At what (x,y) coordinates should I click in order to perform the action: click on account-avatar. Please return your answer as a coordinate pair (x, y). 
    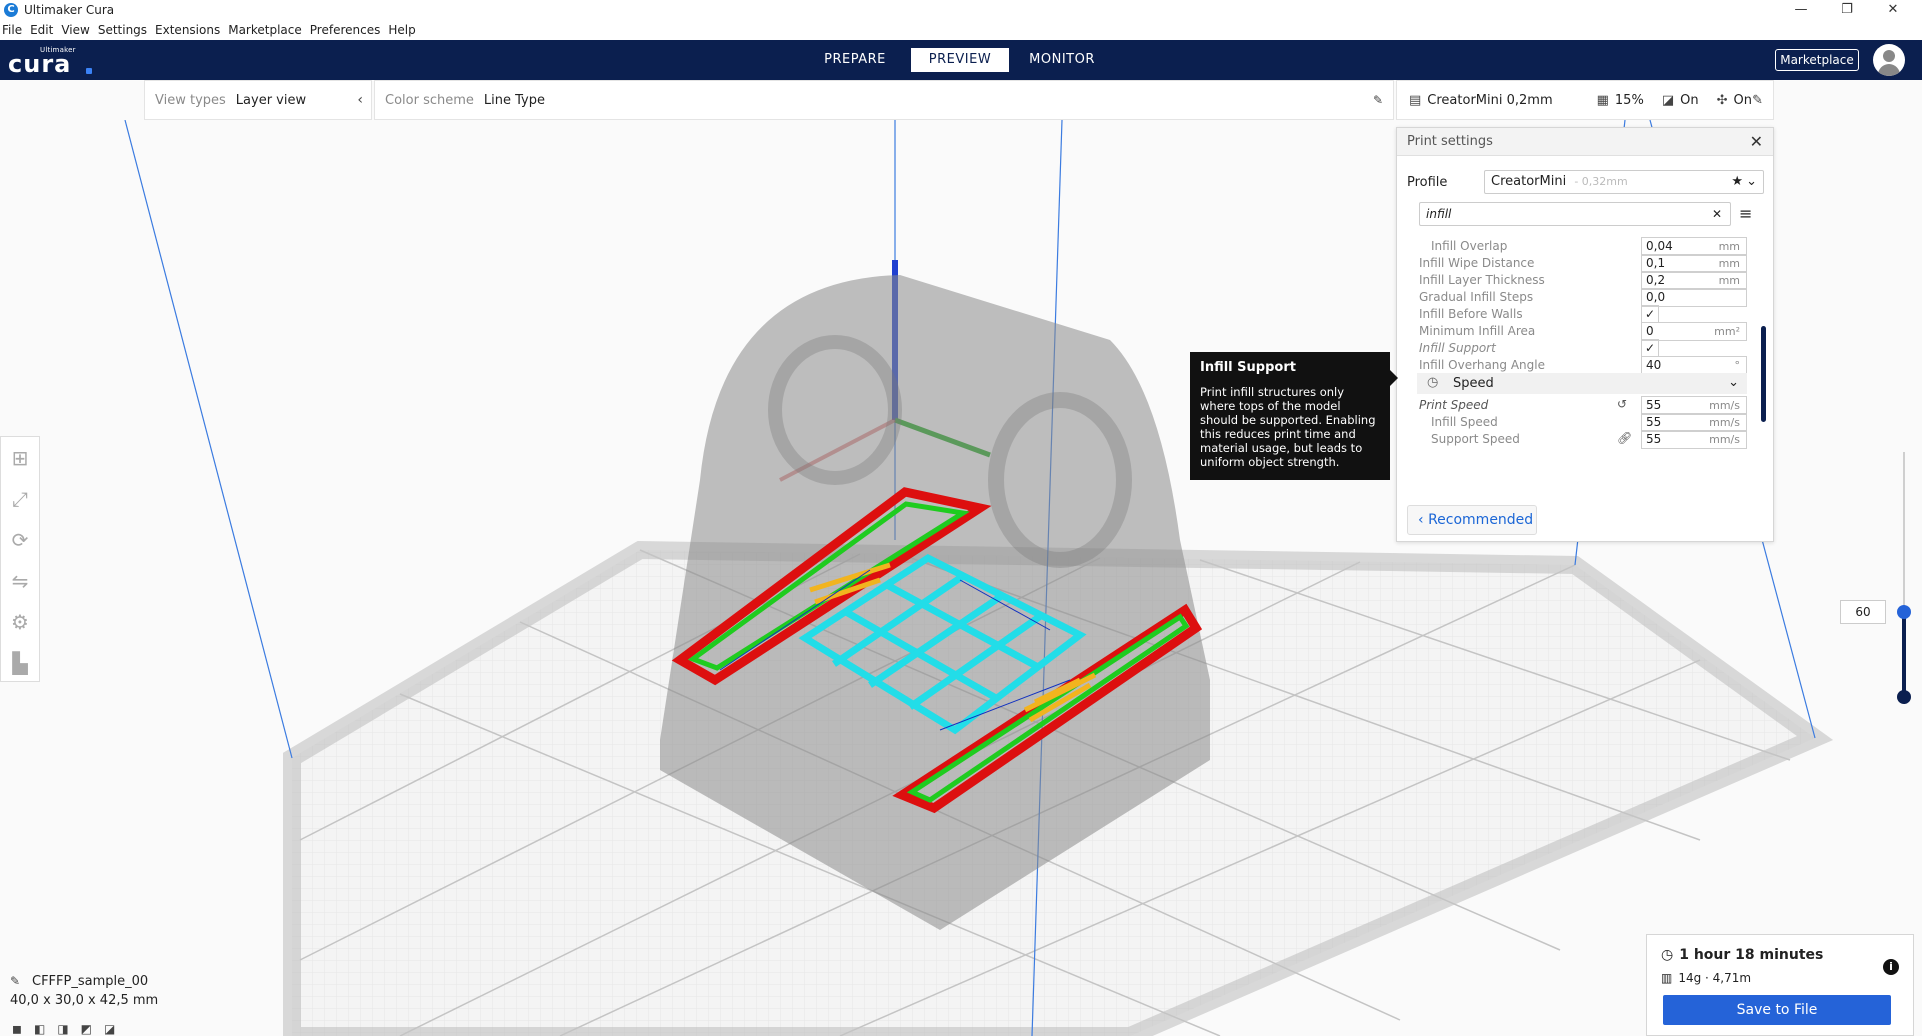
    Looking at the image, I should click on (1889, 60).